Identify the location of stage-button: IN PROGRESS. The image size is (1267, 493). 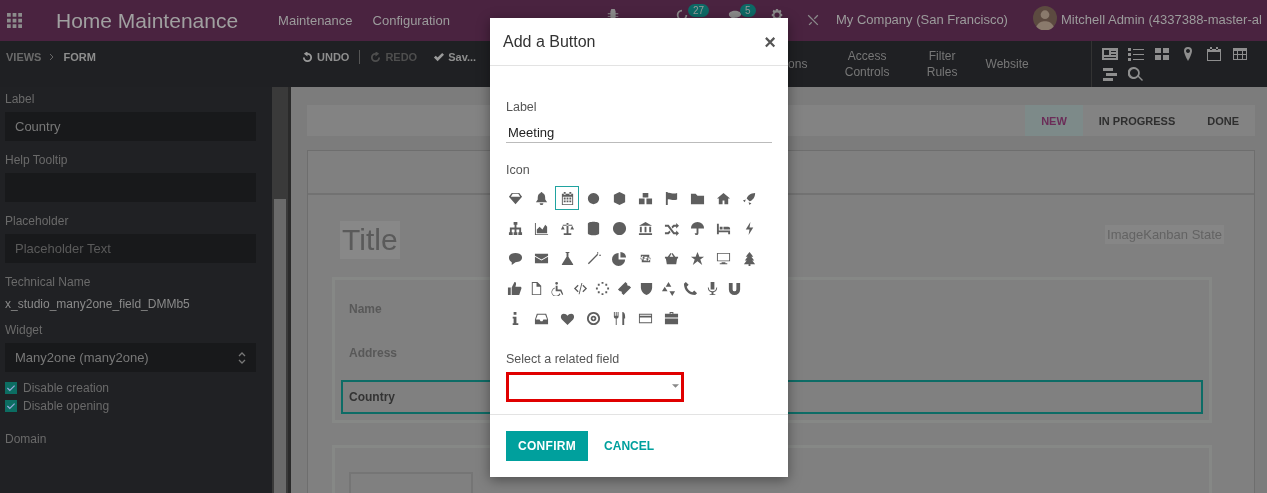
(1137, 120).